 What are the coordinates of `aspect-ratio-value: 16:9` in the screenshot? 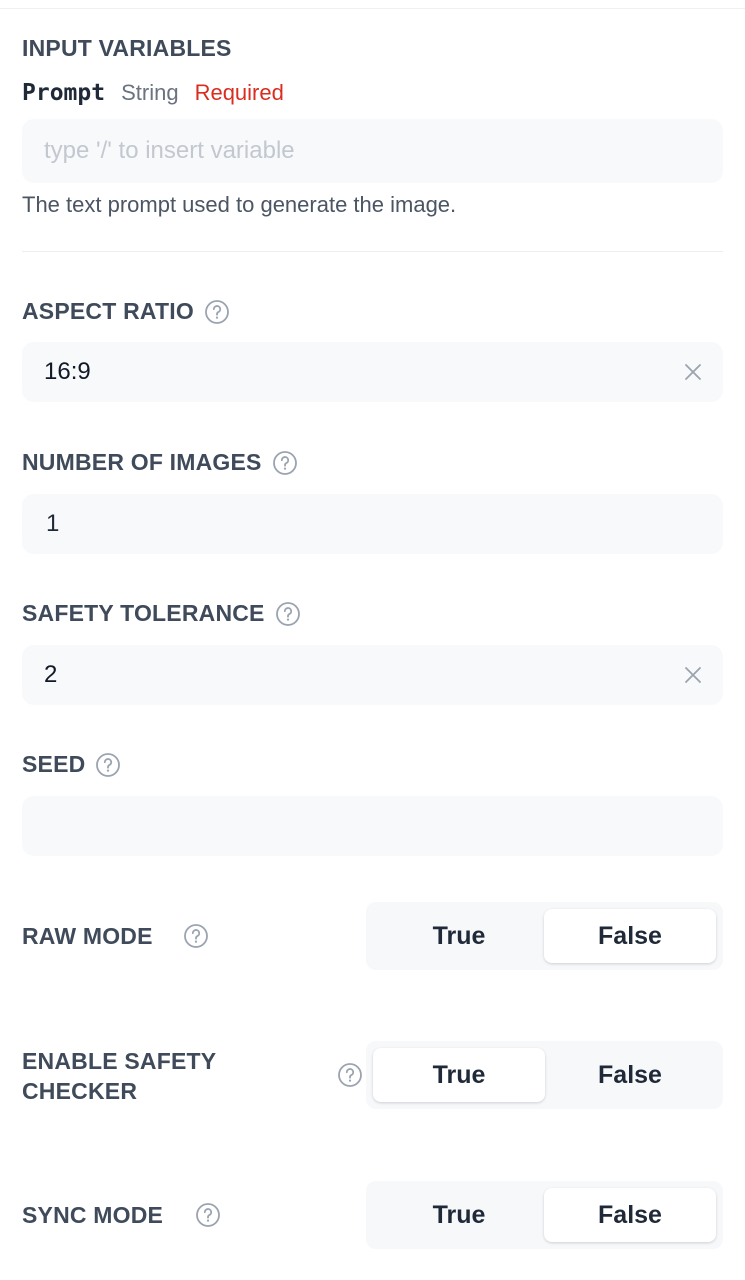 It's located at (67, 371).